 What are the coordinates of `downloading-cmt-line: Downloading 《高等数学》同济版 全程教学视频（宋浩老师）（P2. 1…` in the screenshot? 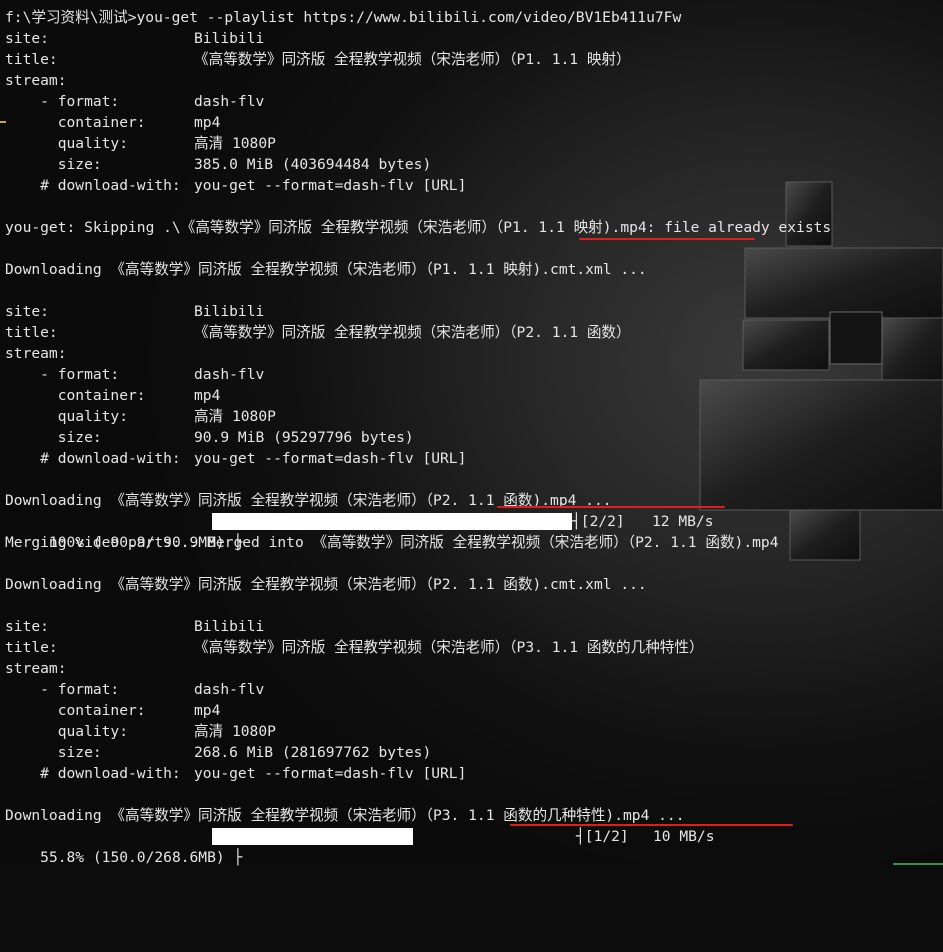 It's located at (326, 584).